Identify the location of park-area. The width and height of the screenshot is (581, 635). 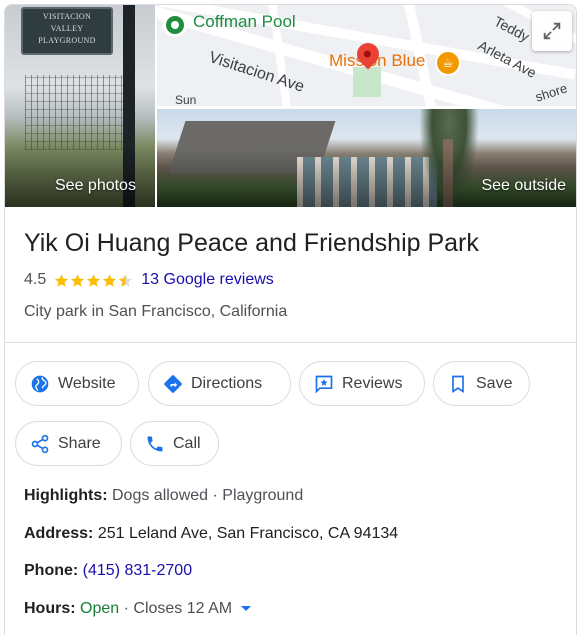
(367, 82).